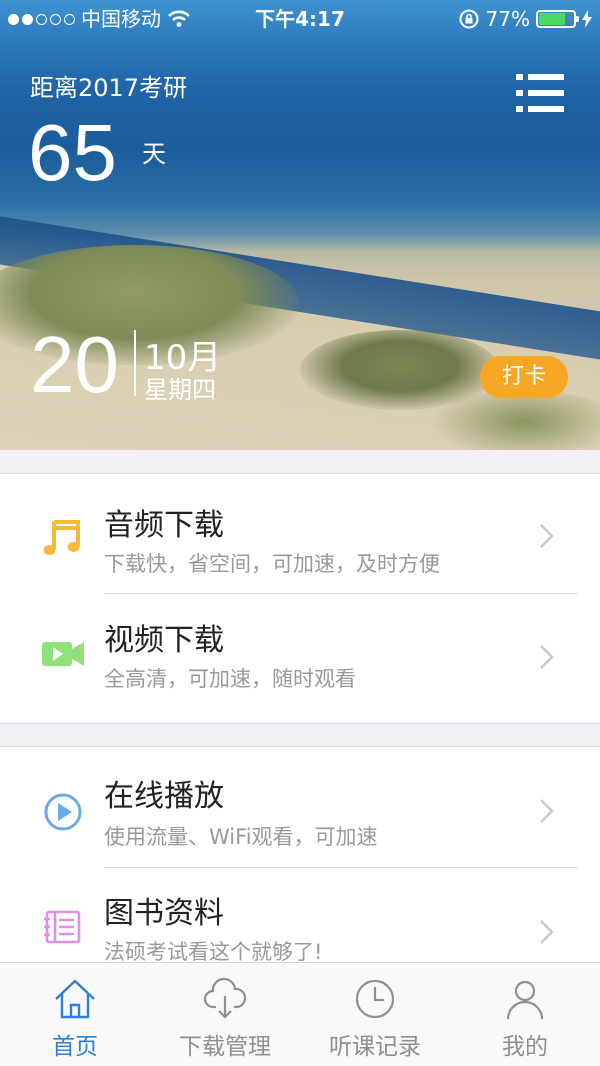 The width and height of the screenshot is (600, 1066). Describe the element at coordinates (72, 152) in the screenshot. I see `countdown-days: 65` at that location.